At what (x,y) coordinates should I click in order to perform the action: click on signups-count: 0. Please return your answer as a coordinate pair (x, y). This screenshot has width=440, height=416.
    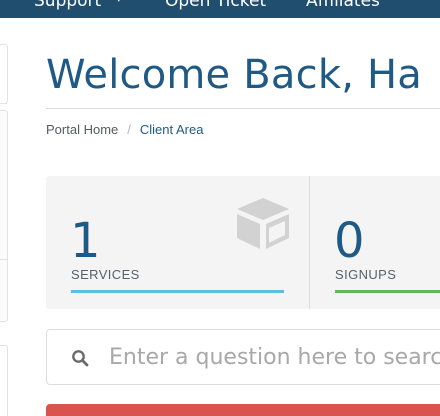
    Looking at the image, I should click on (349, 241).